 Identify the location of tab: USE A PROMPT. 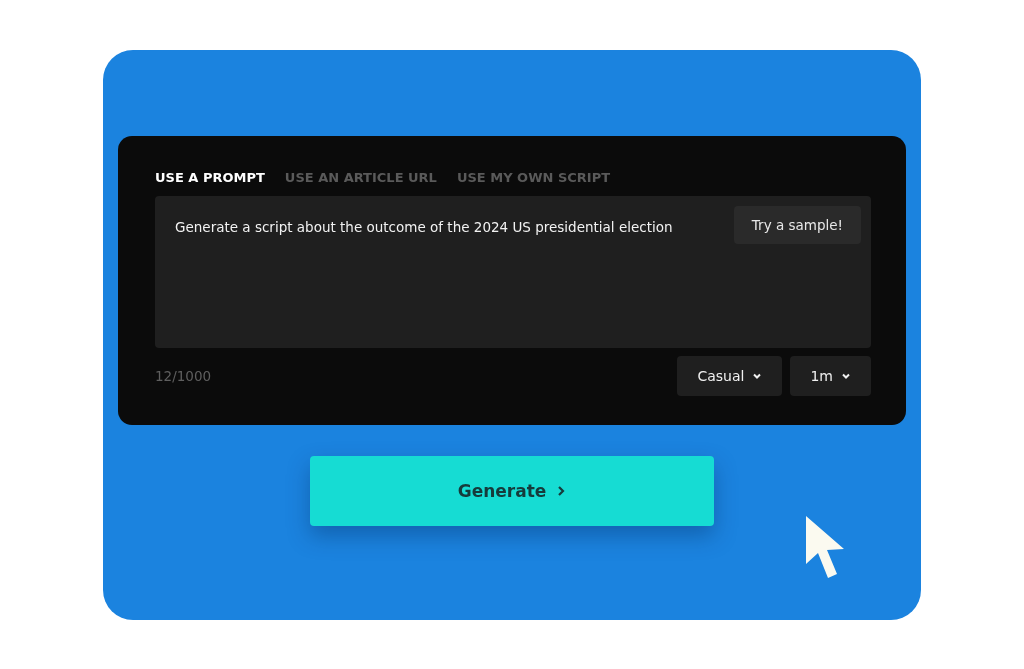
(210, 177).